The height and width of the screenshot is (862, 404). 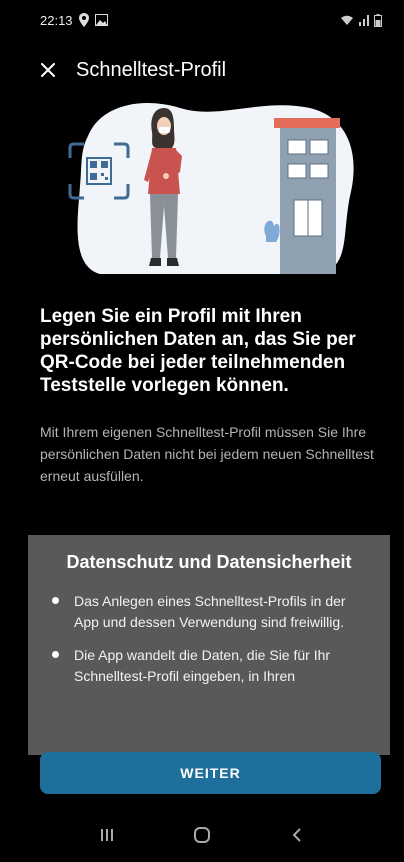 I want to click on wifi-icon, so click(x=347, y=20).